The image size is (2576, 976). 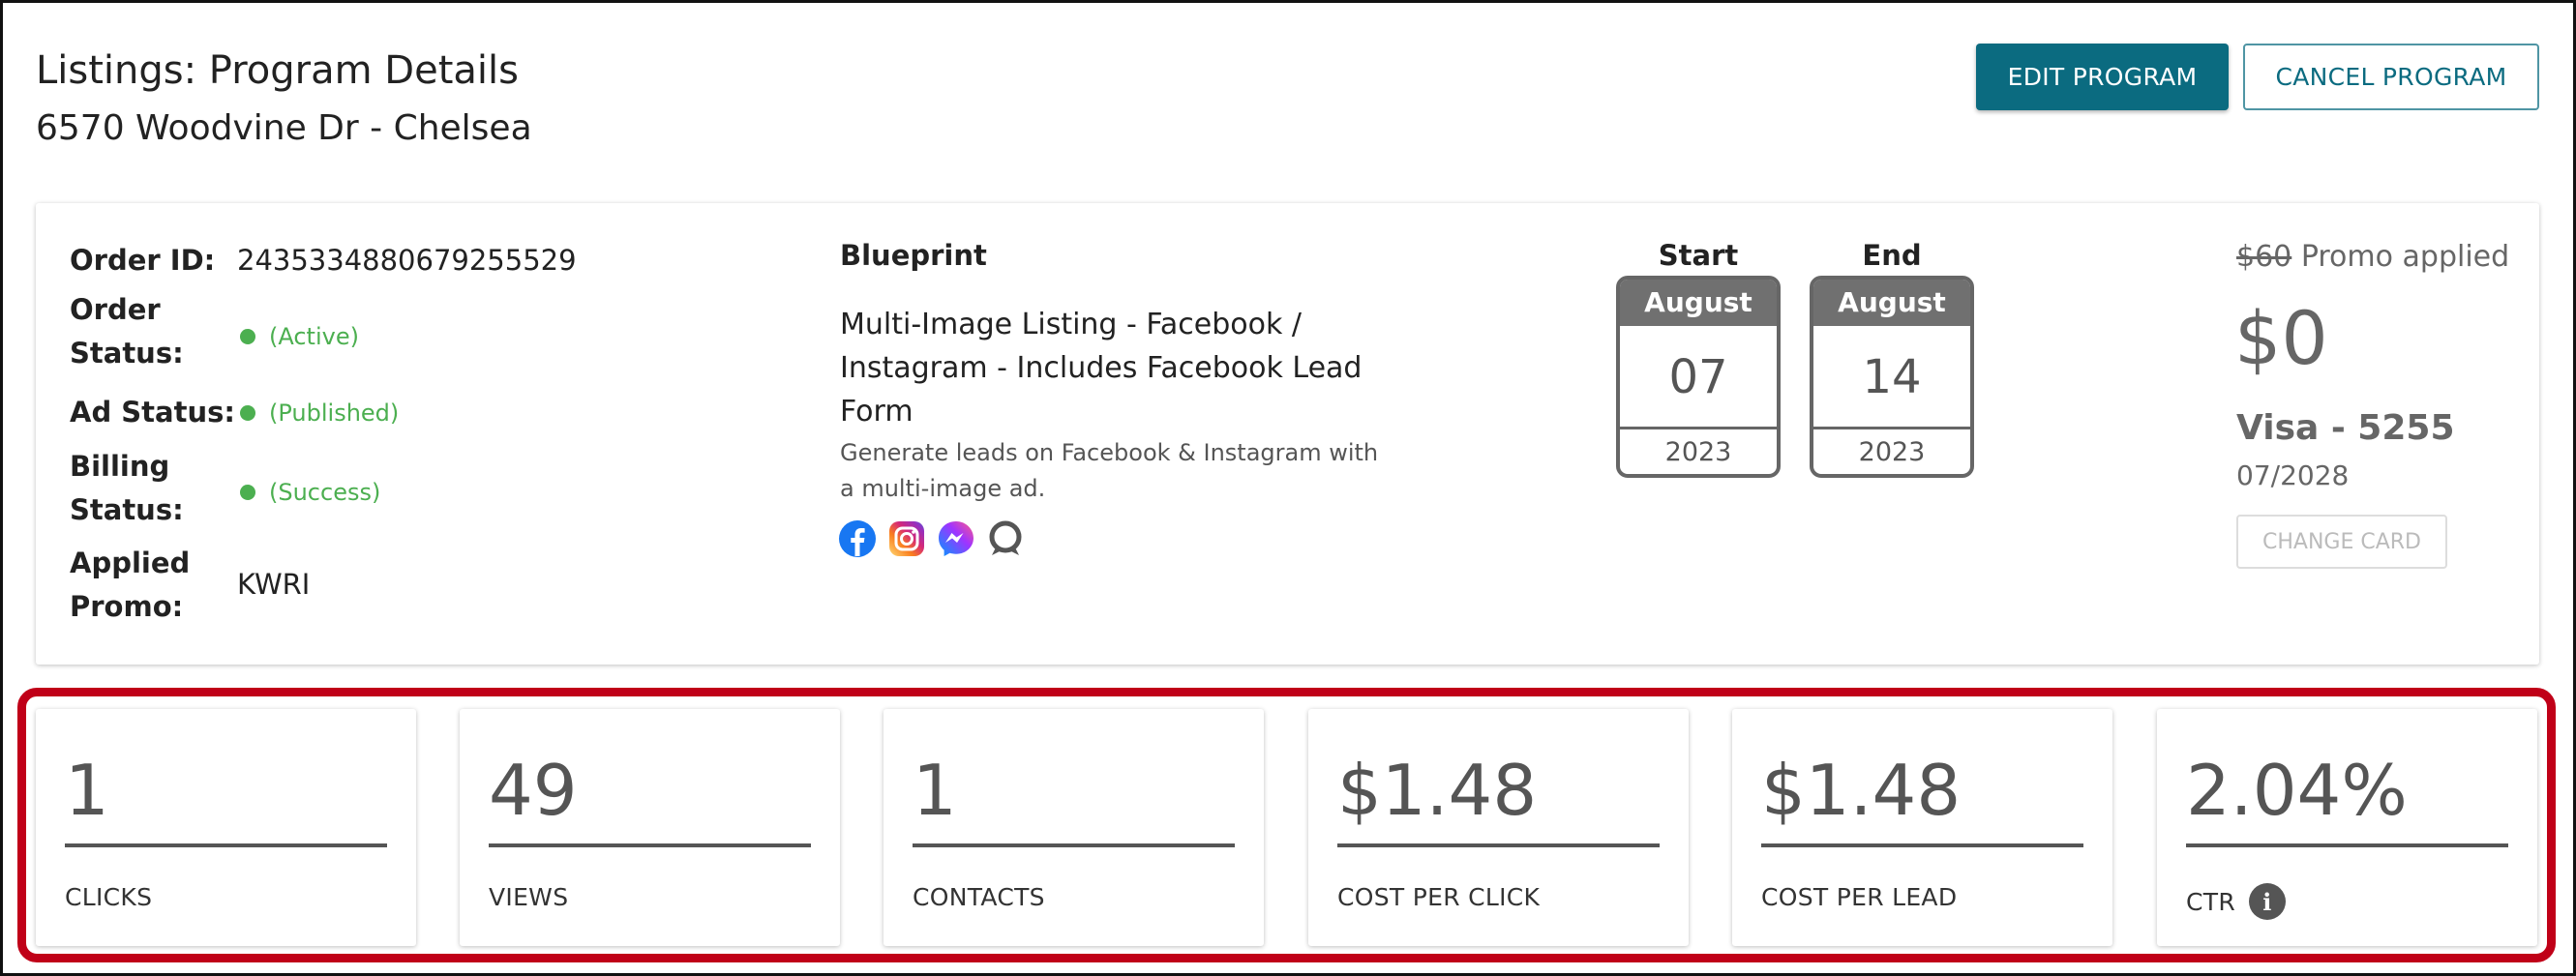 I want to click on start-year: 2023, so click(x=1698, y=452).